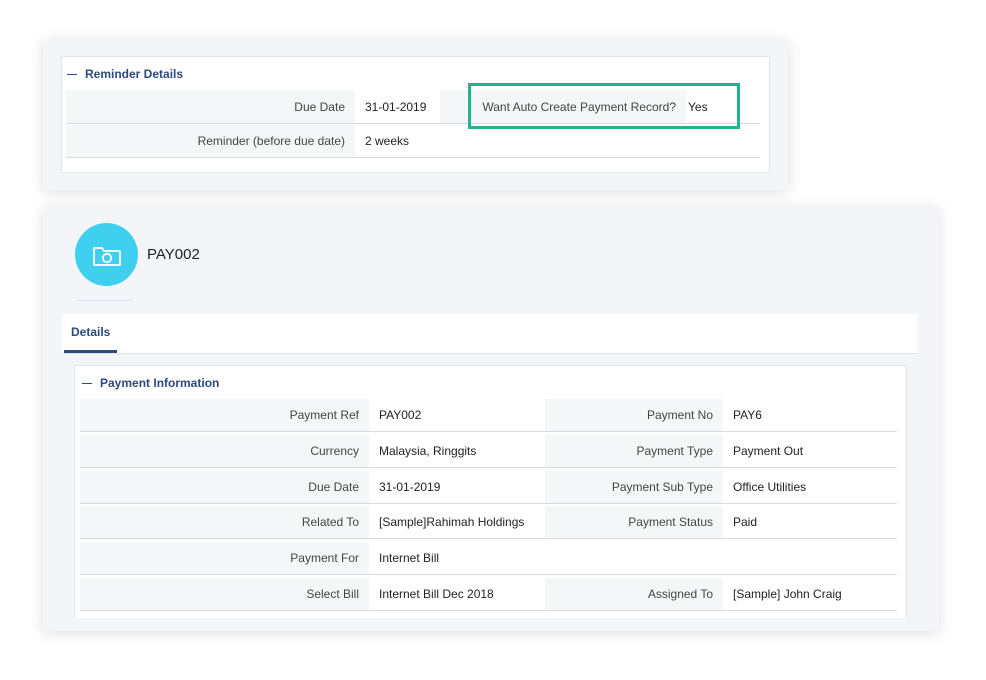 Image resolution: width=986 pixels, height=680 pixels. I want to click on record-avatar, so click(106, 254).